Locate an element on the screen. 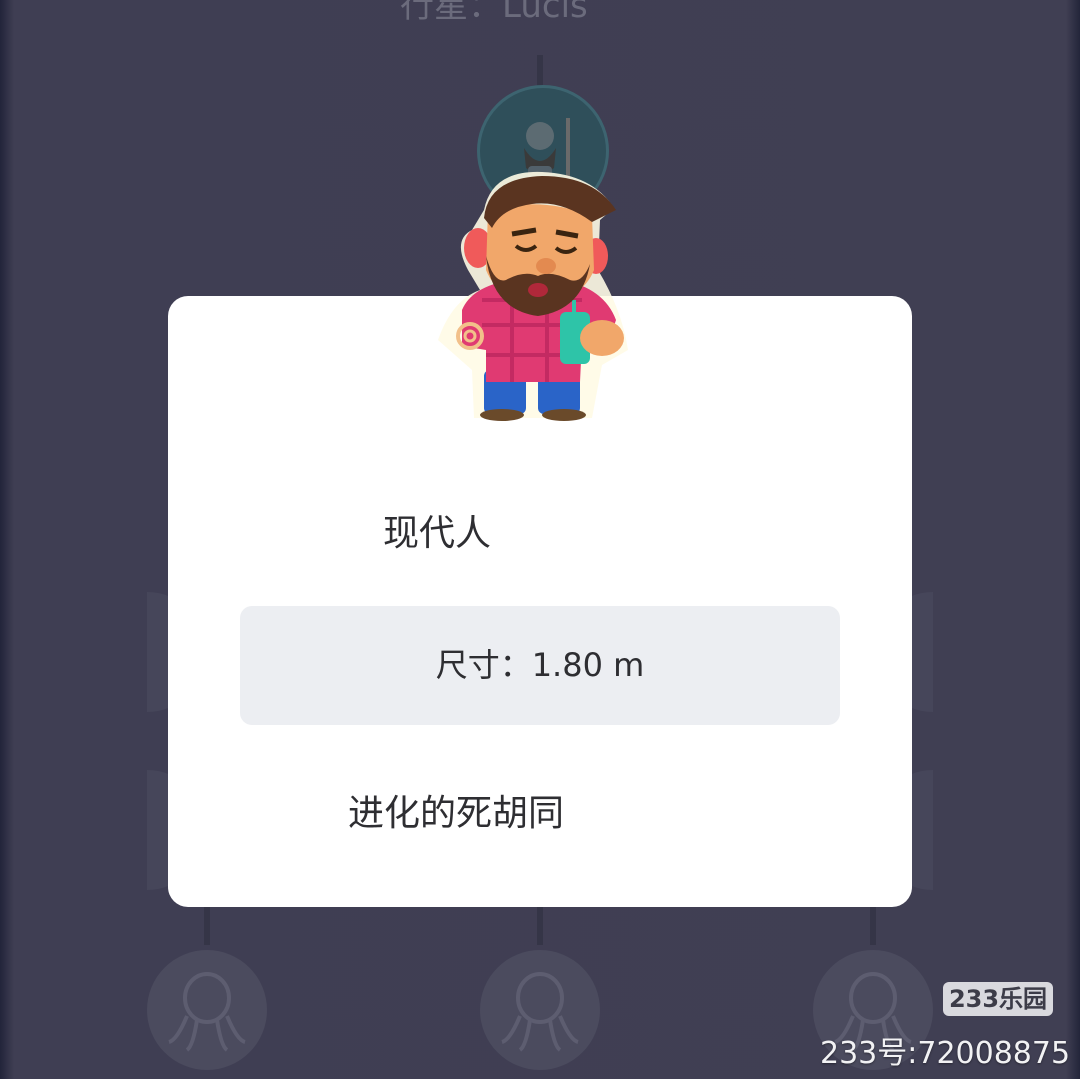  watermark-id: 233号:72008875 is located at coordinates (945, 1053).